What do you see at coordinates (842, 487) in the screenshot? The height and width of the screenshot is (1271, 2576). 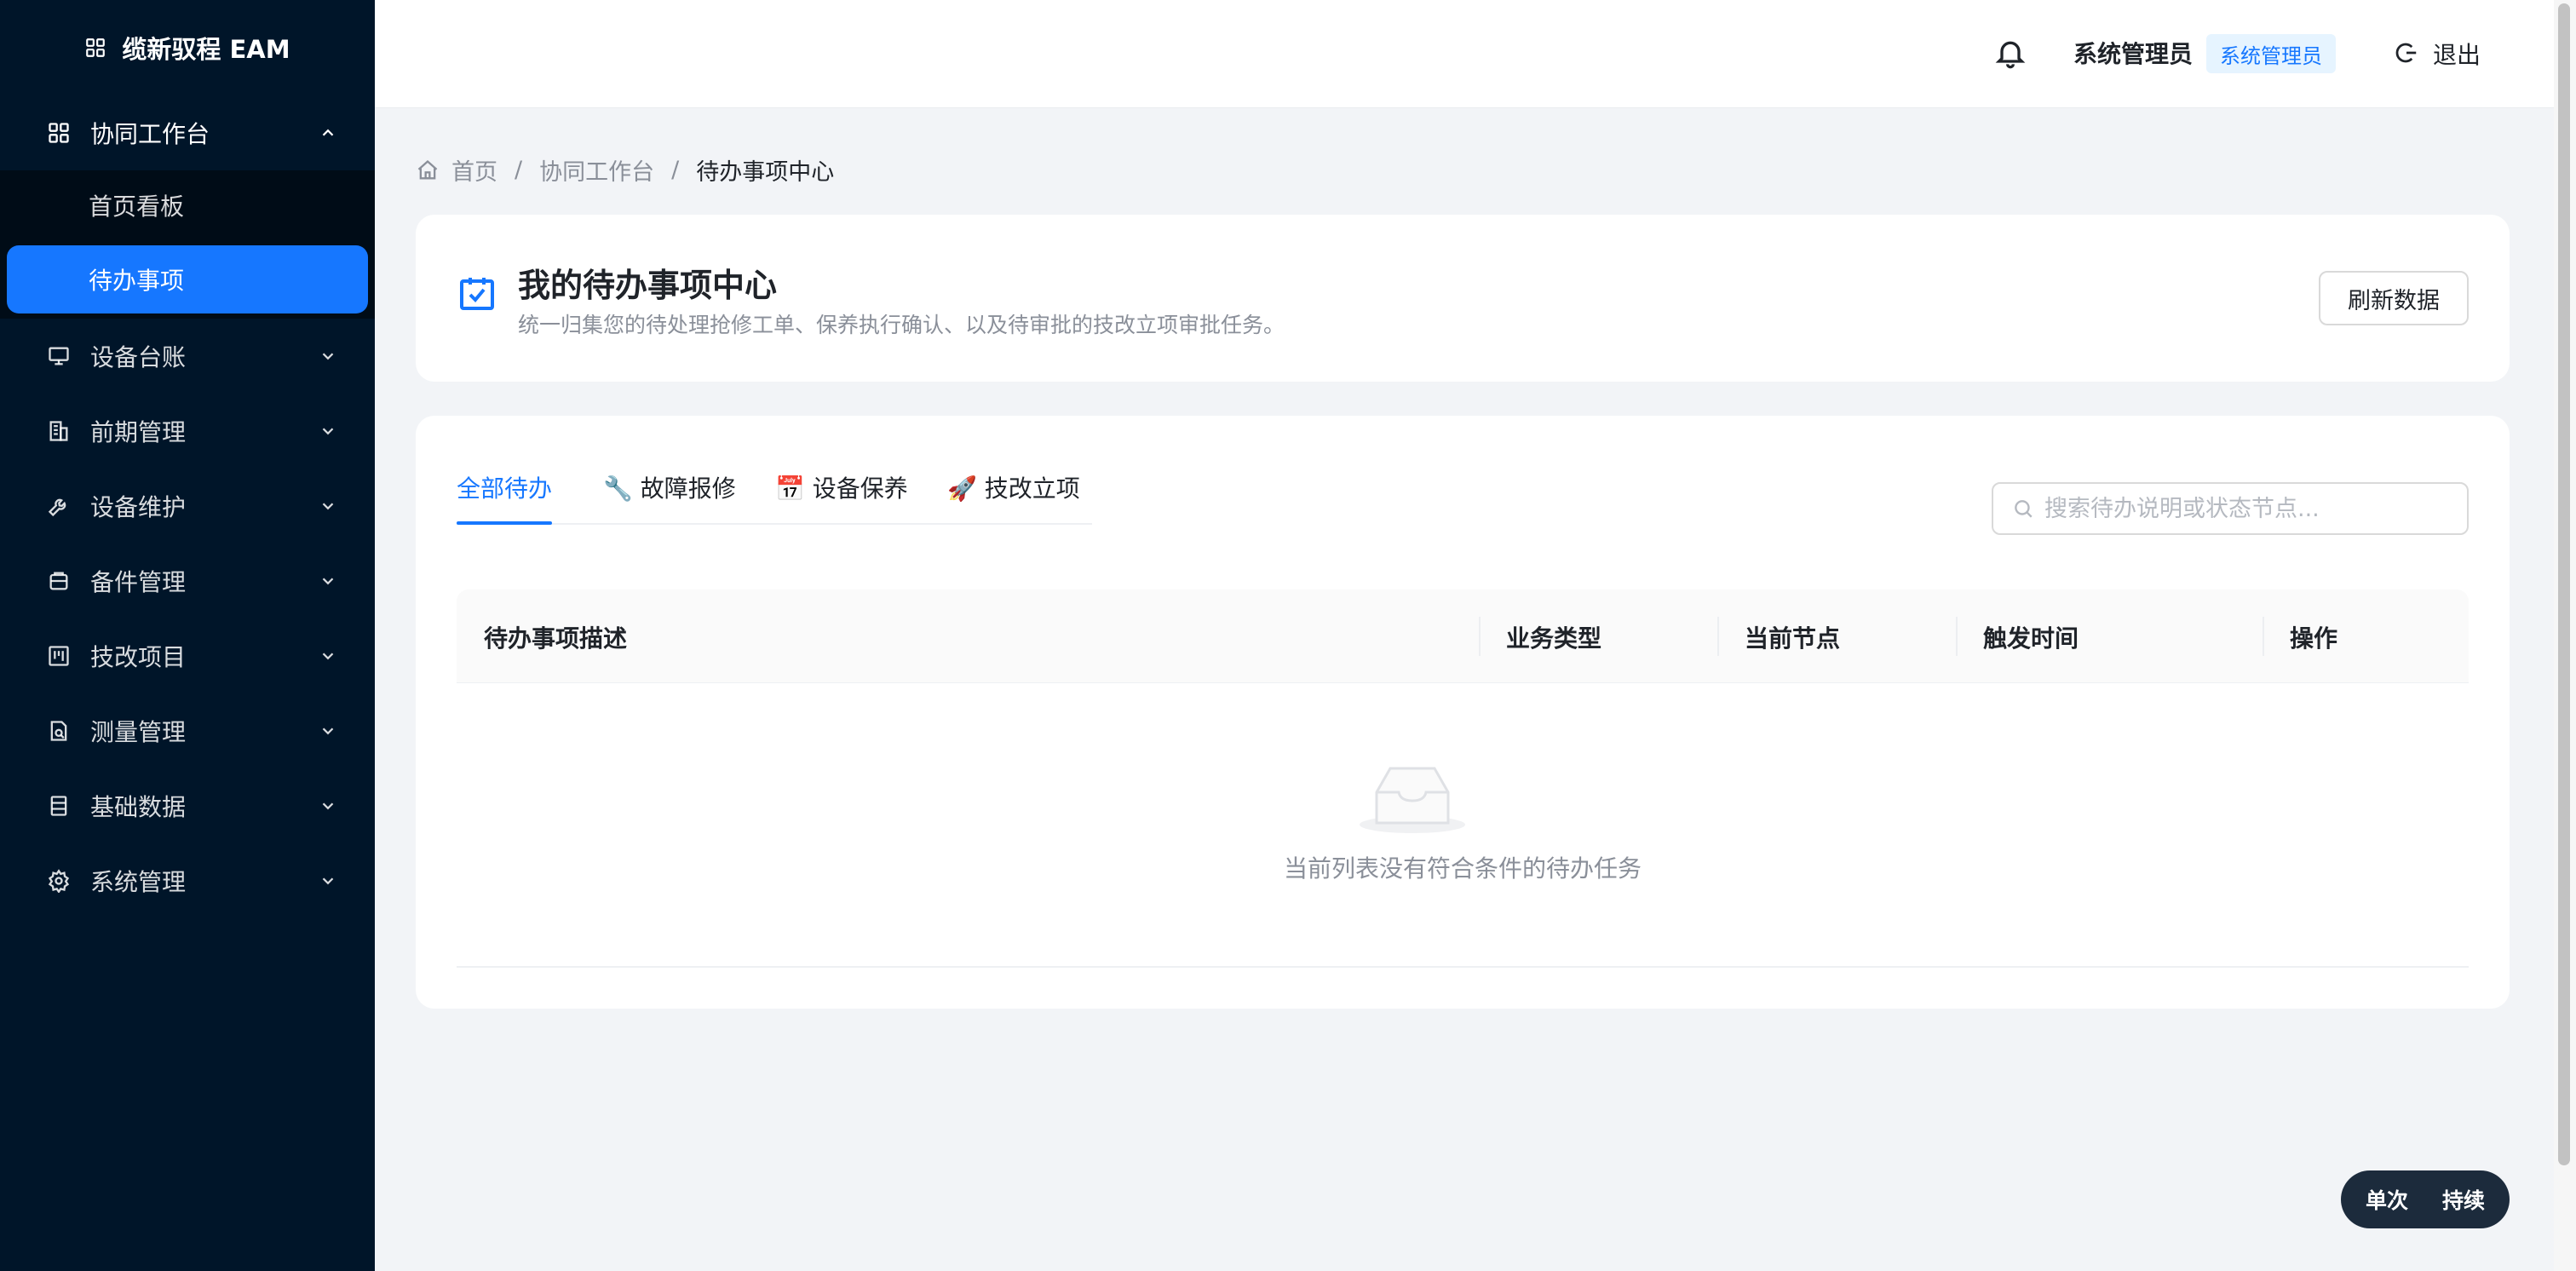 I see `tab-equipment-maintenance: 📅 设备保养` at bounding box center [842, 487].